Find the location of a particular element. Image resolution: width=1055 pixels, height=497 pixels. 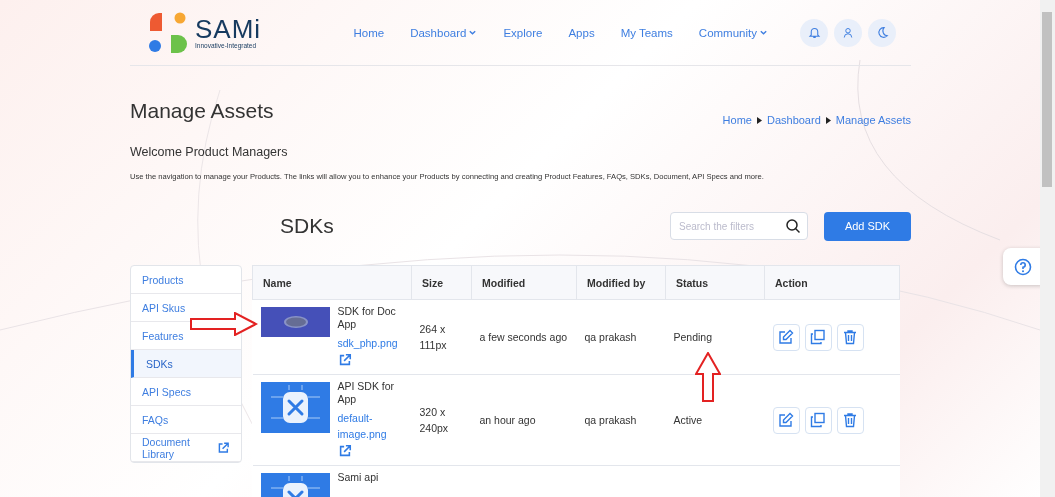

sdk-name: Sami api is located at coordinates (358, 477).